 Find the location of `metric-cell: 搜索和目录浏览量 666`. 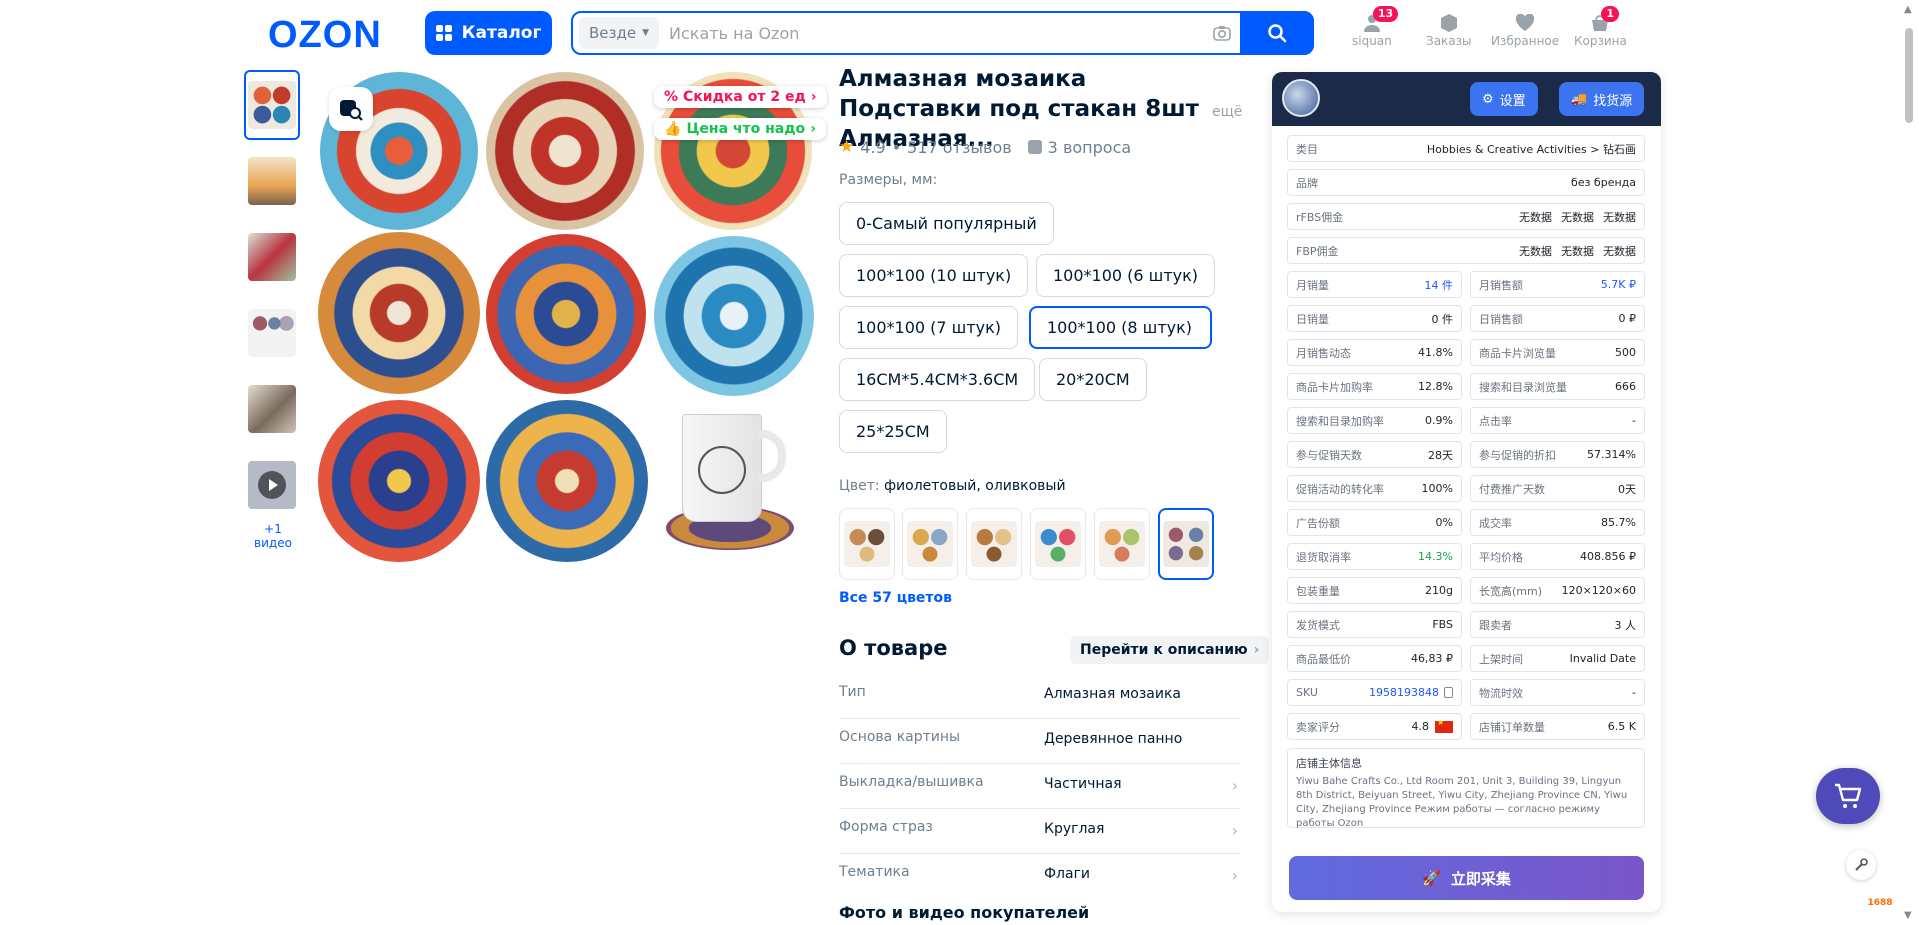

metric-cell: 搜索和目录浏览量 666 is located at coordinates (1557, 386).